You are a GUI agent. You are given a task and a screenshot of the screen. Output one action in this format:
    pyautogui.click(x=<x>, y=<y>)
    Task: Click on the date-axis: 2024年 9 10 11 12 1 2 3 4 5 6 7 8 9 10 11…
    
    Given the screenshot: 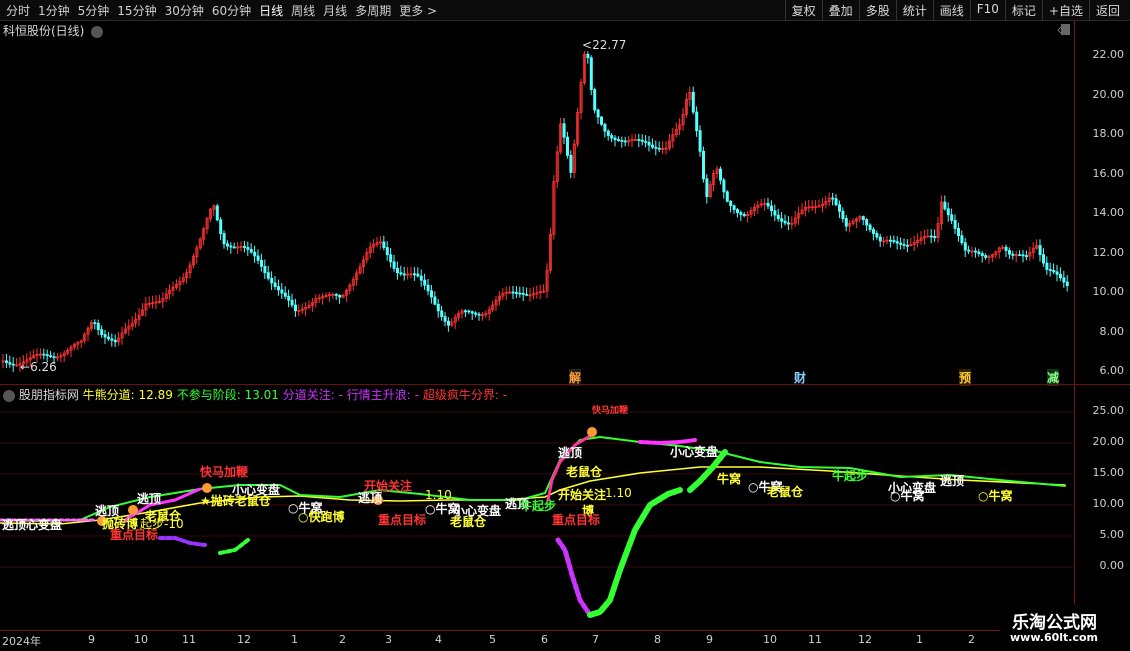 What is the action you would take?
    pyautogui.click(x=537, y=640)
    